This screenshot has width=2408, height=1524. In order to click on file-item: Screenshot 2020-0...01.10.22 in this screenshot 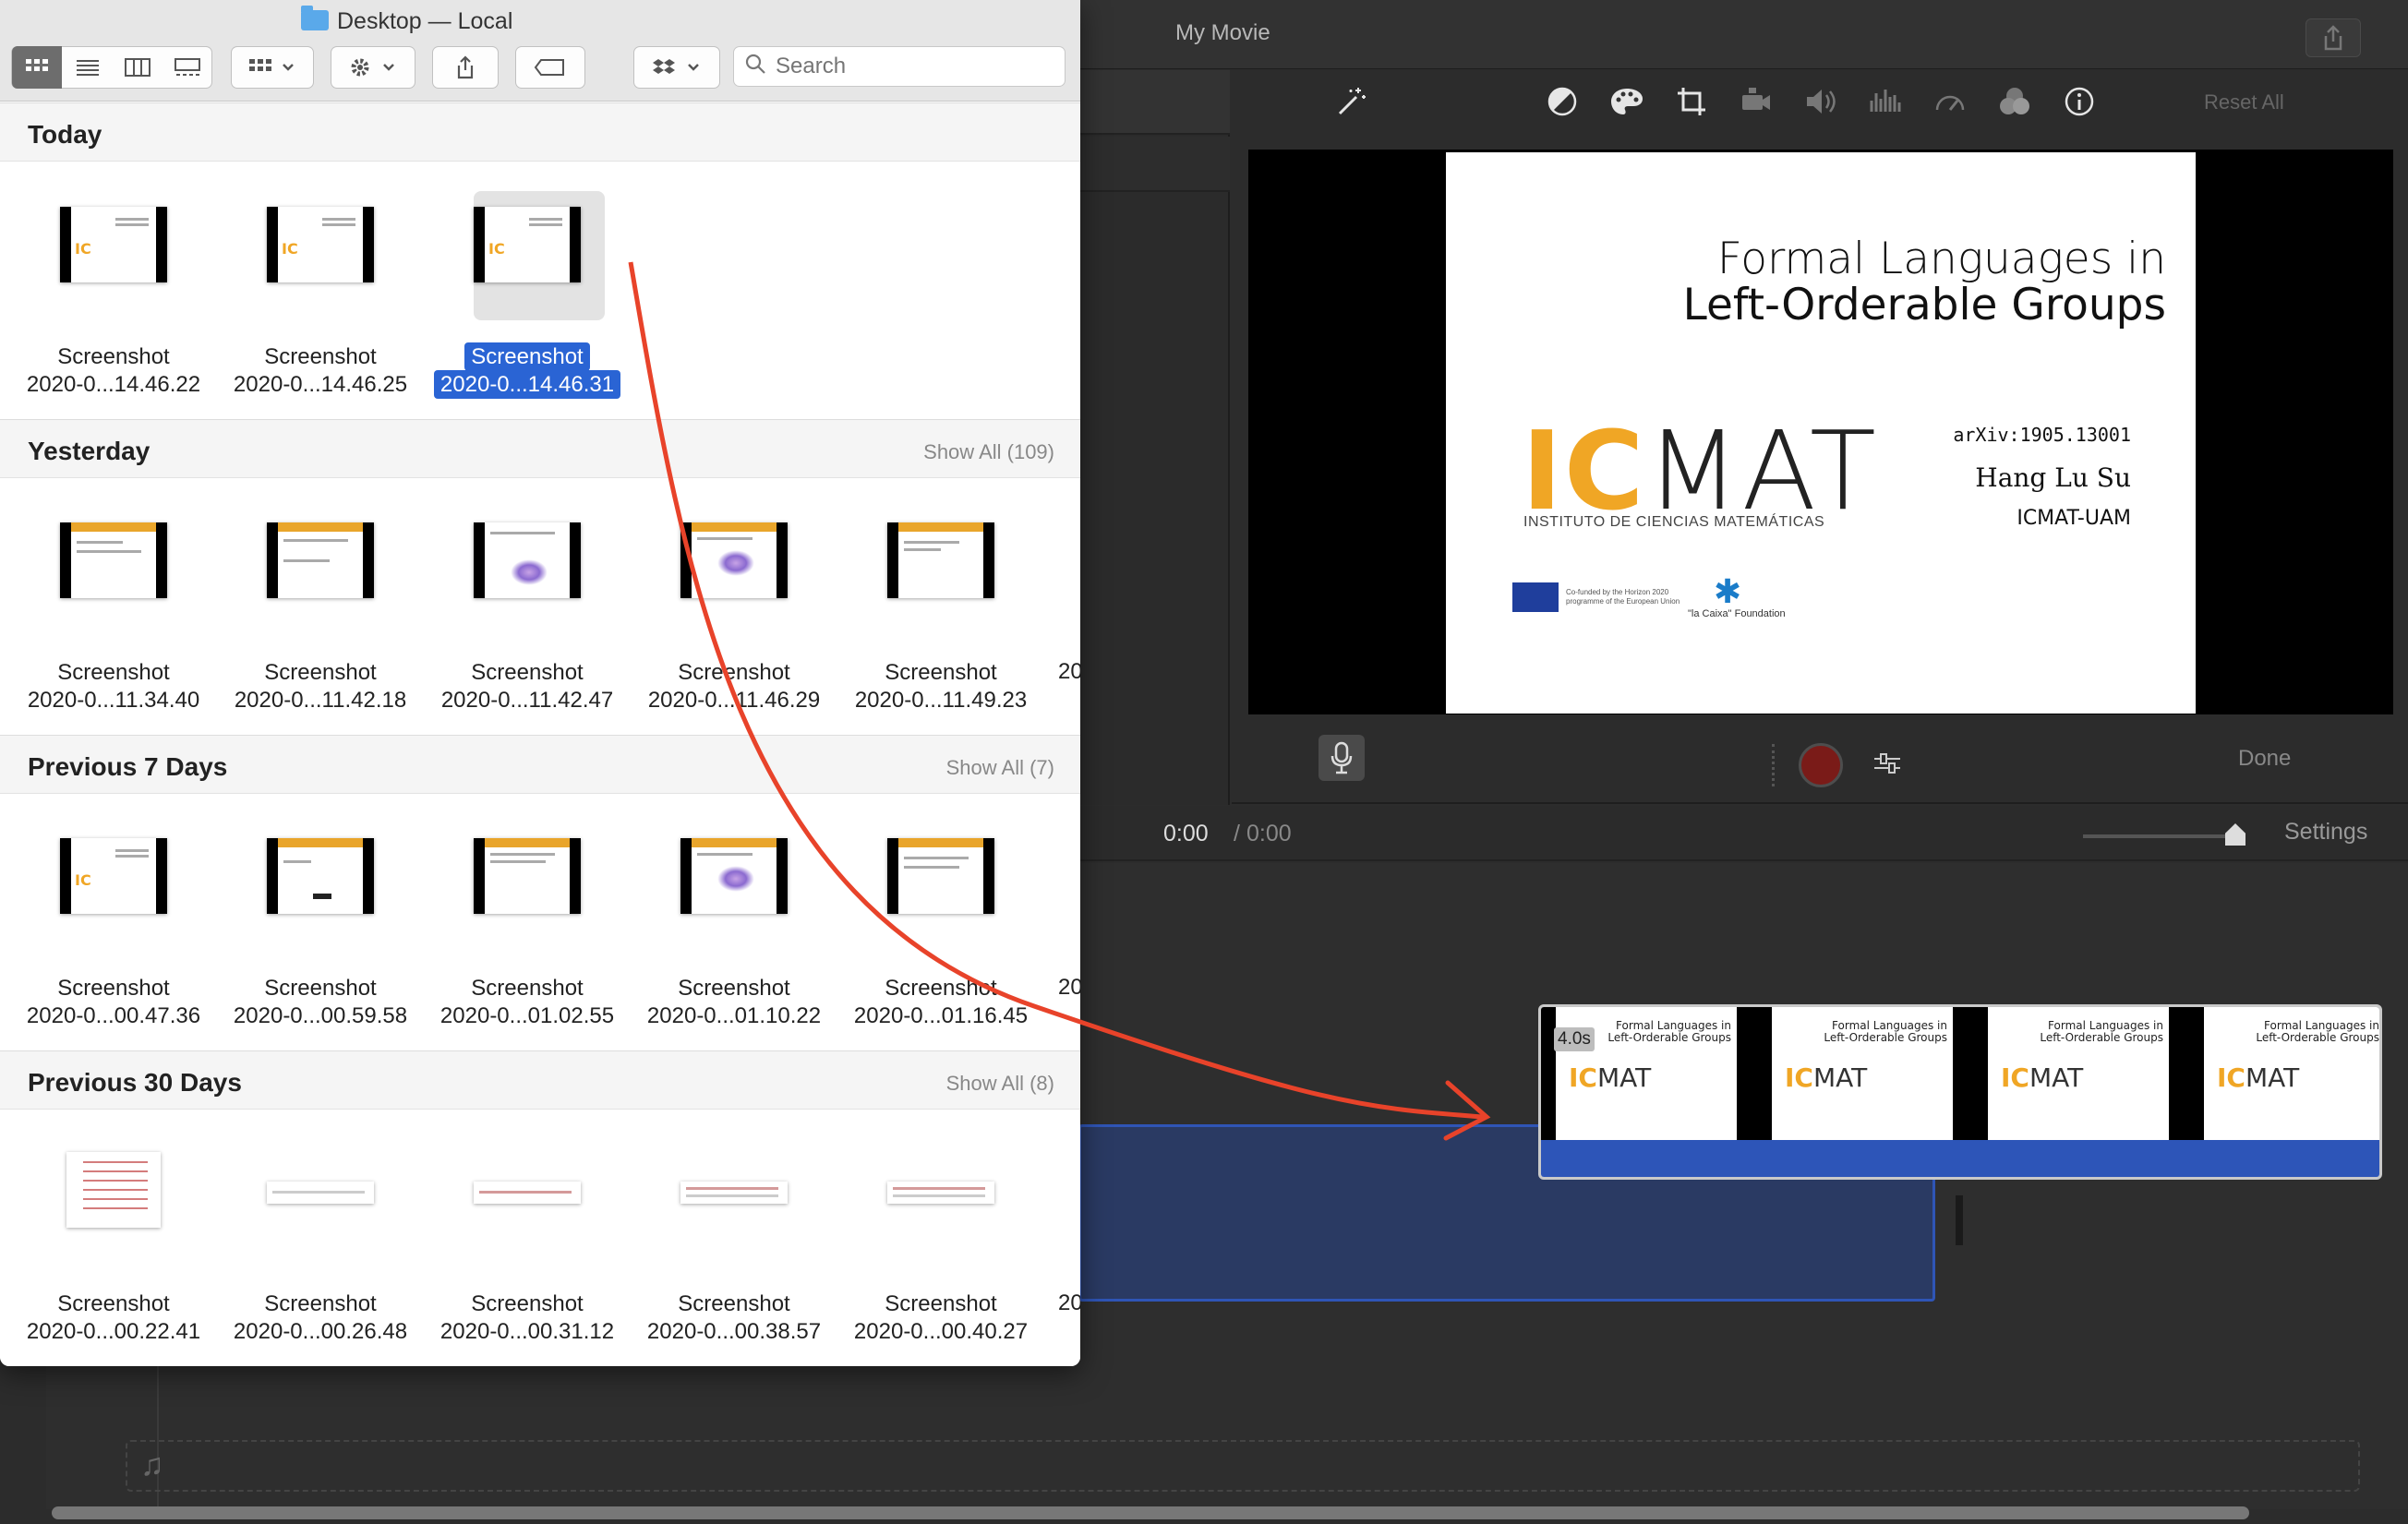, I will do `click(734, 913)`.